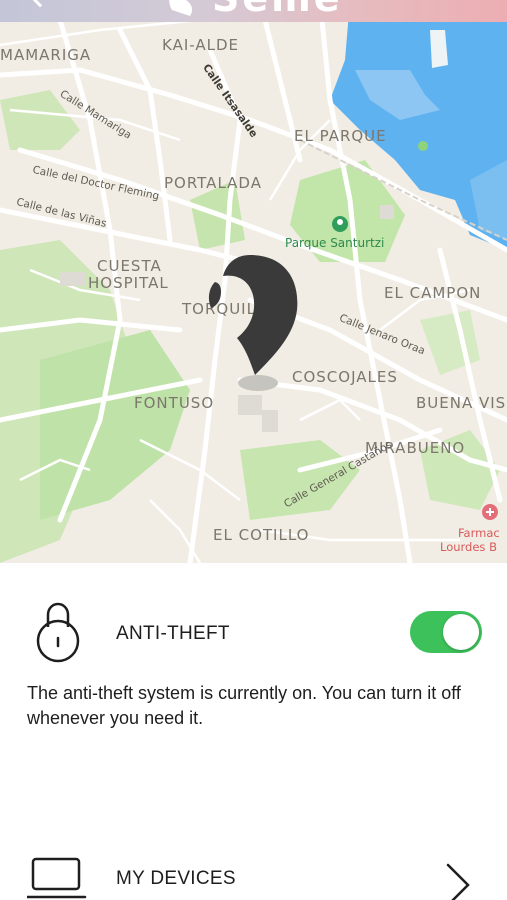 The height and width of the screenshot is (900, 507). What do you see at coordinates (57, 878) in the screenshot?
I see `laptop-icon` at bounding box center [57, 878].